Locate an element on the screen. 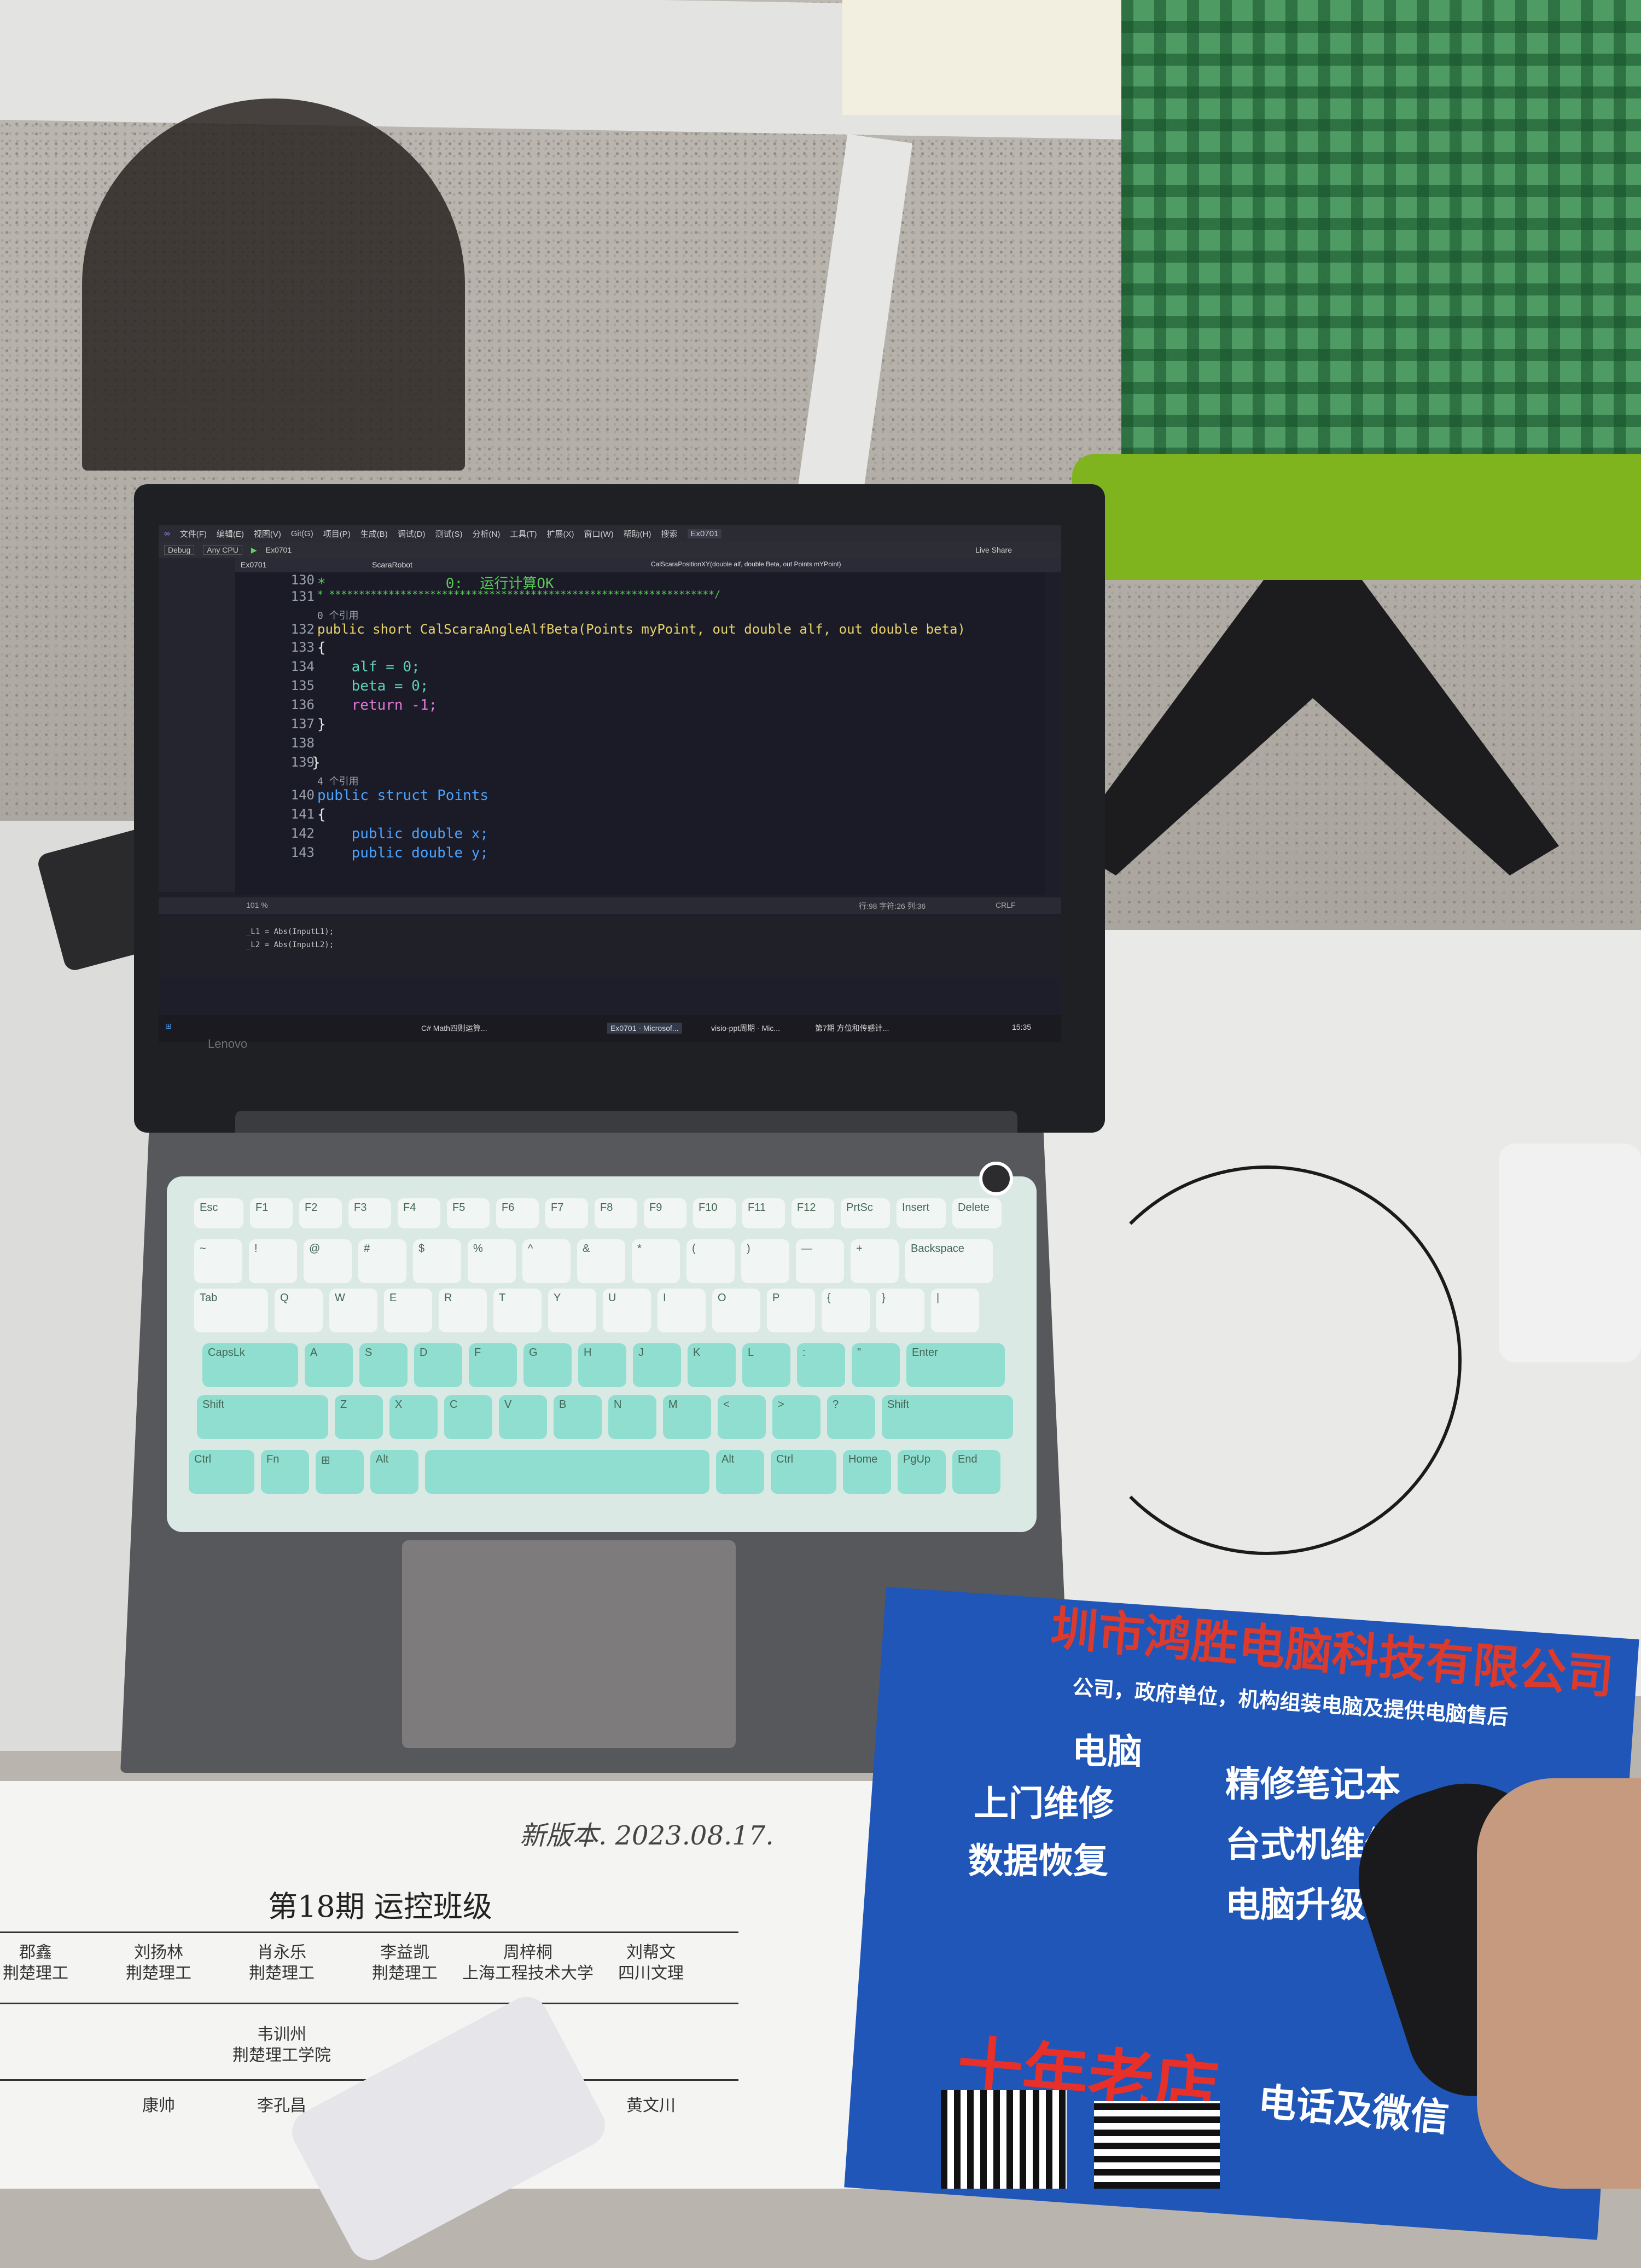 This screenshot has height=2268, width=1641. menu-git: Git(G) is located at coordinates (302, 533).